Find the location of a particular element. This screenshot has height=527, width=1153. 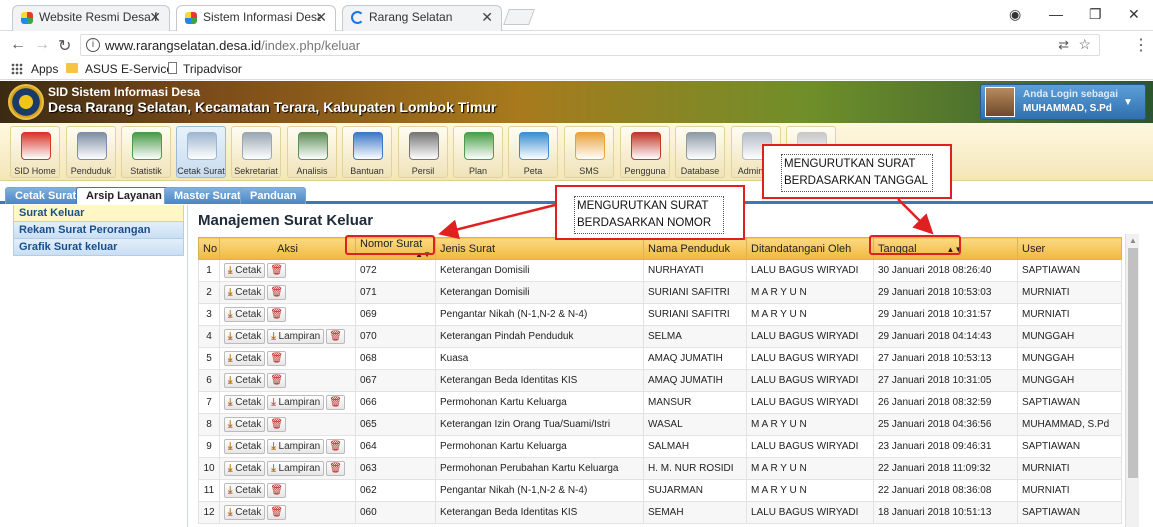

info-icon: i is located at coordinates (93, 45).